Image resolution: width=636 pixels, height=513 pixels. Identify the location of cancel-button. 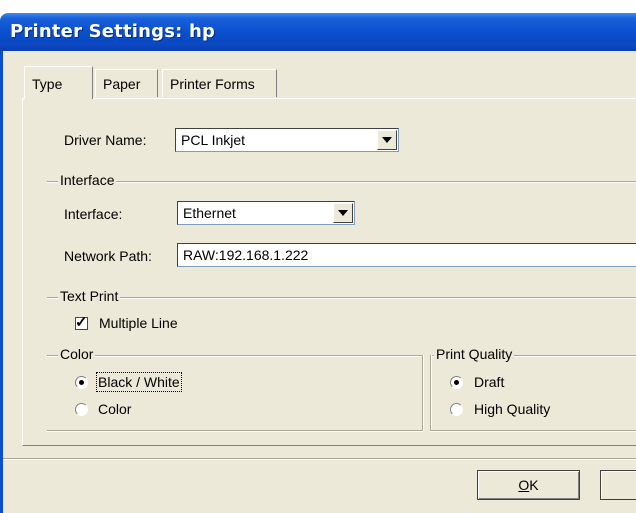
(618, 485).